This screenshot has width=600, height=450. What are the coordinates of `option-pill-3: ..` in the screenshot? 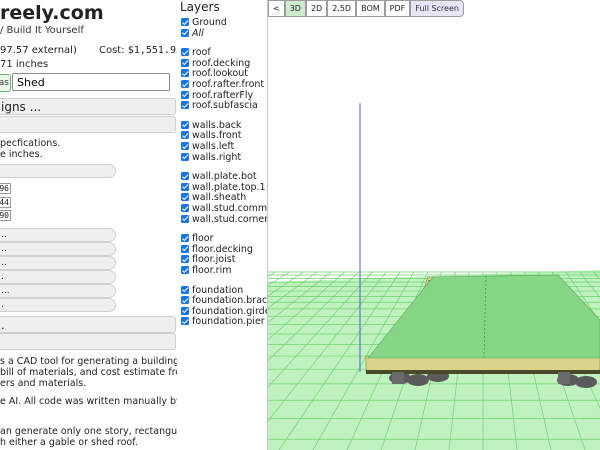 It's located at (58, 263).